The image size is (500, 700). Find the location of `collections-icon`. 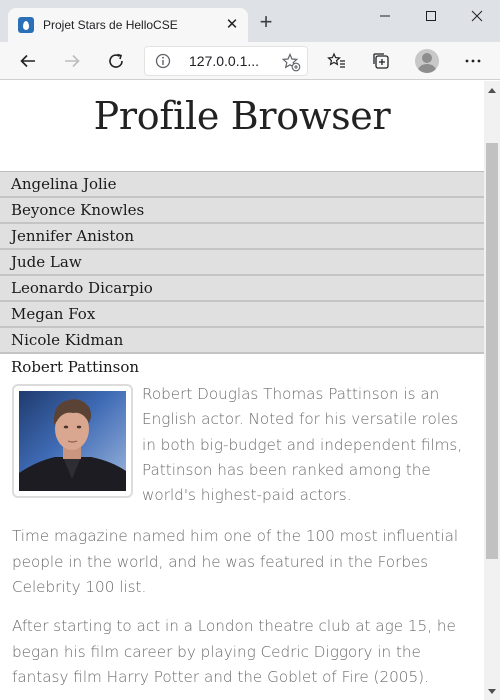

collections-icon is located at coordinates (381, 61).